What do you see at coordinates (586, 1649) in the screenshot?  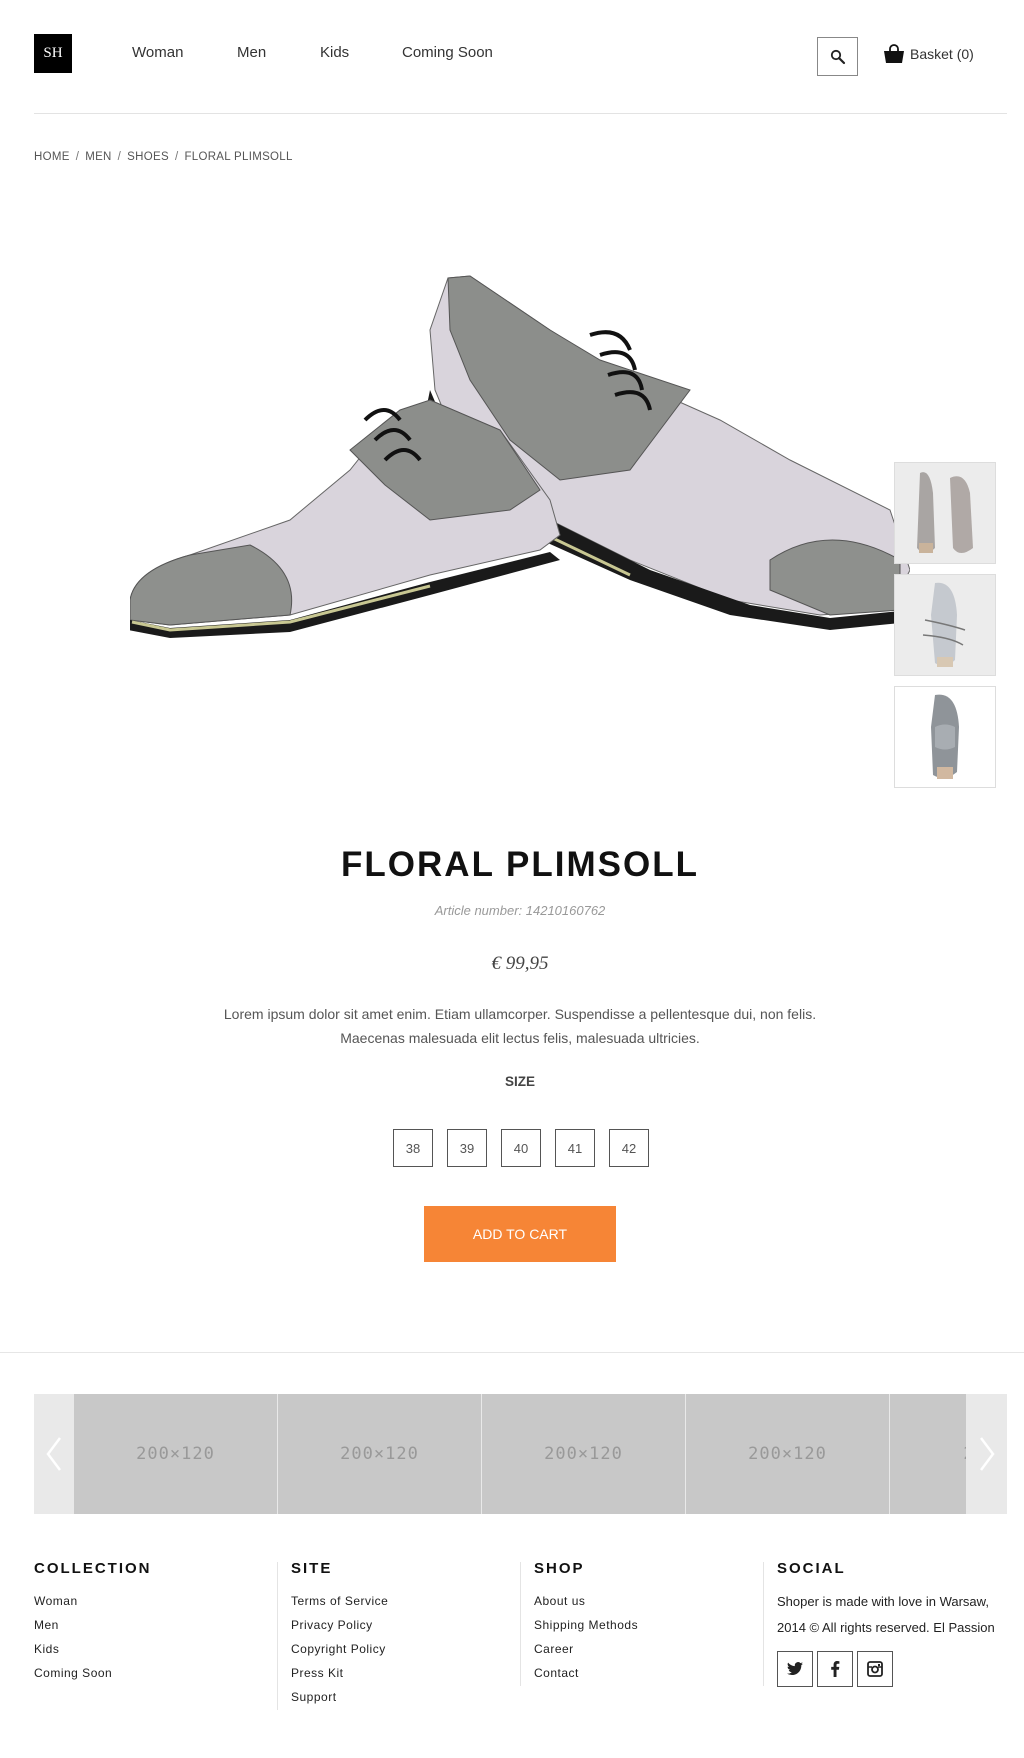 I see `footer-link: Career` at bounding box center [586, 1649].